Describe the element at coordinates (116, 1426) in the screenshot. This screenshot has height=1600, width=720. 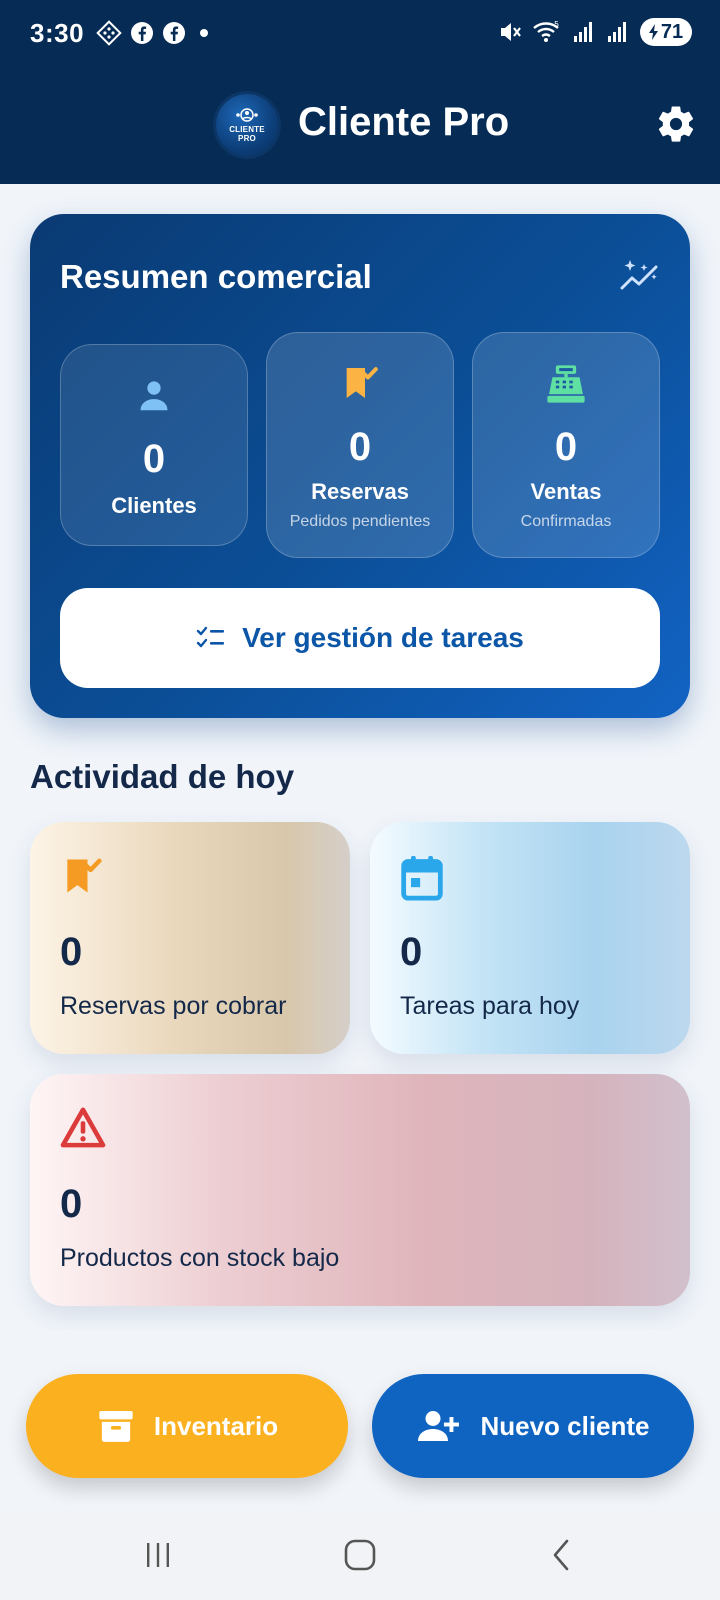
I see `archive-box-icon` at that location.